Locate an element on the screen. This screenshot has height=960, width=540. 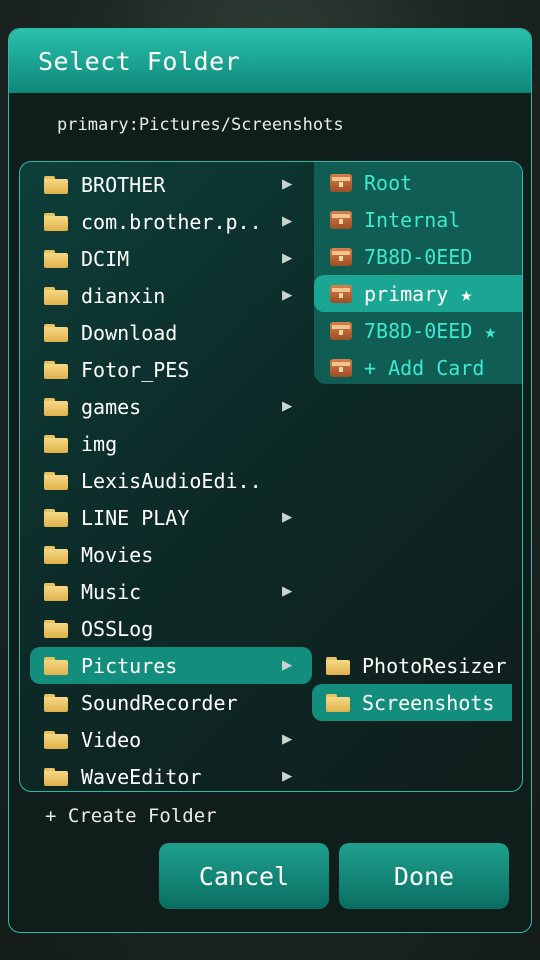
folder-label: BROTHER is located at coordinates (123, 185).